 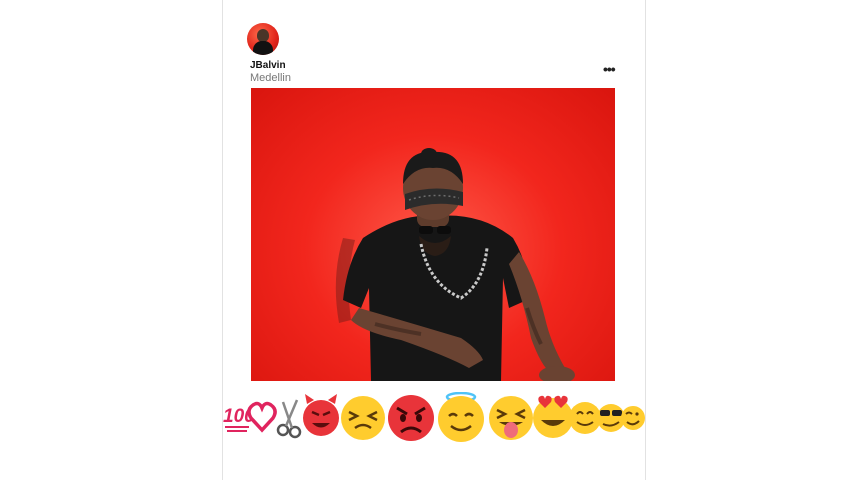 What do you see at coordinates (263, 48) in the screenshot?
I see `avatar-shirt` at bounding box center [263, 48].